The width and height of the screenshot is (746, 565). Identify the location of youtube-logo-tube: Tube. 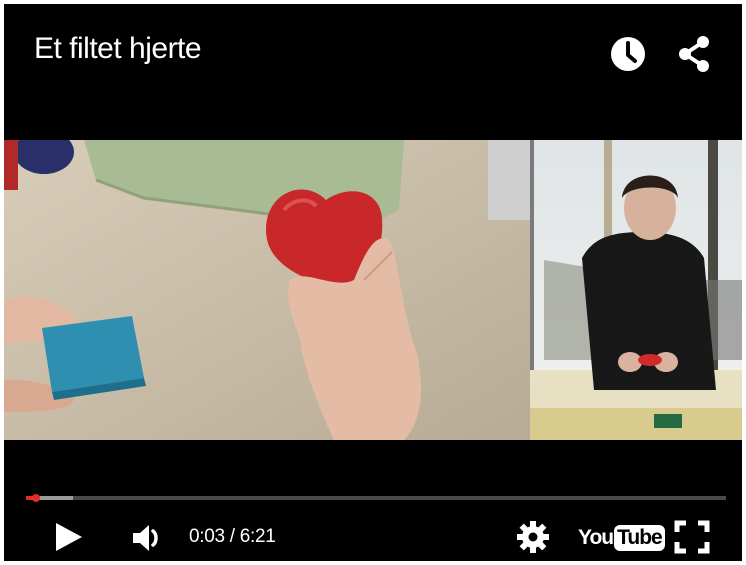
(639, 538).